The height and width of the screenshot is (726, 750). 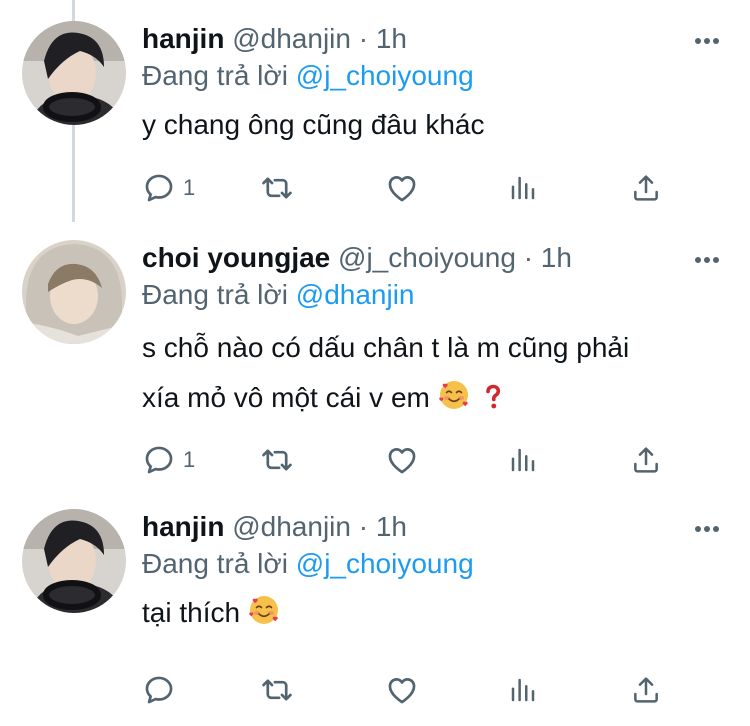 I want to click on reply-button, so click(x=162, y=690).